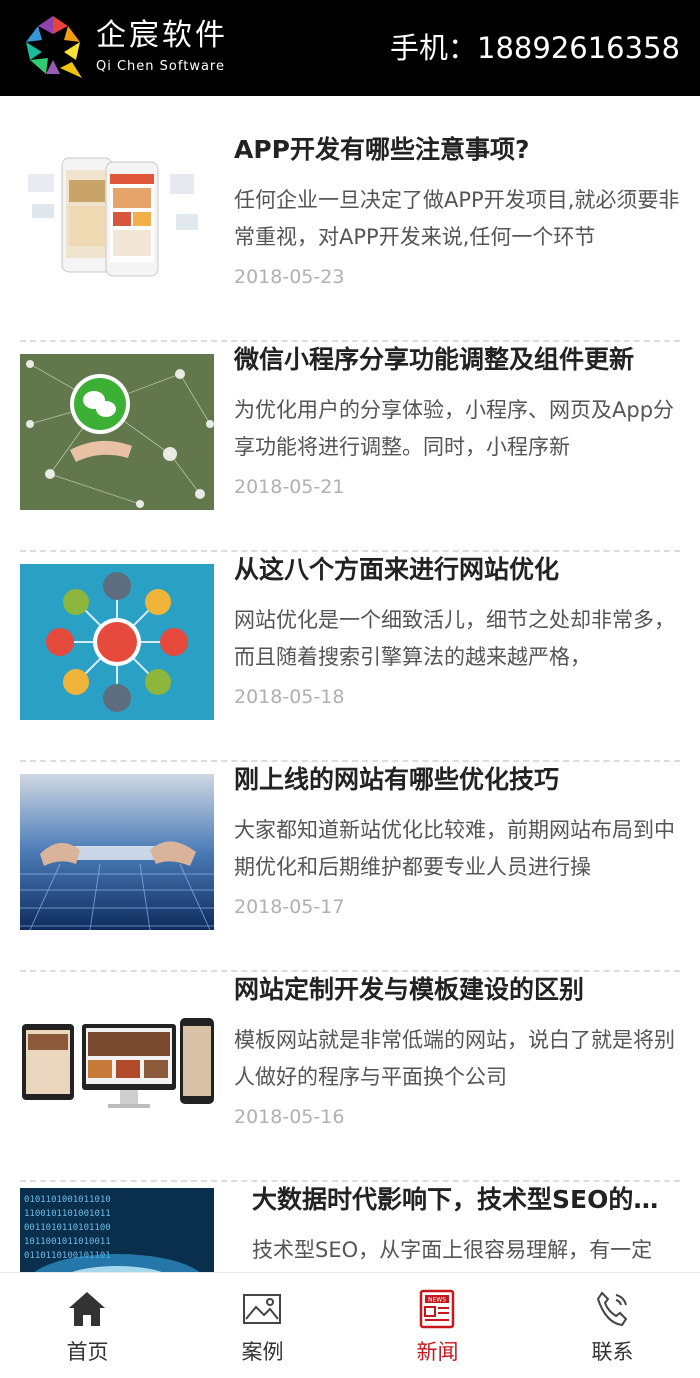  What do you see at coordinates (437, 1300) in the screenshot?
I see `svg-text: NEWS` at bounding box center [437, 1300].